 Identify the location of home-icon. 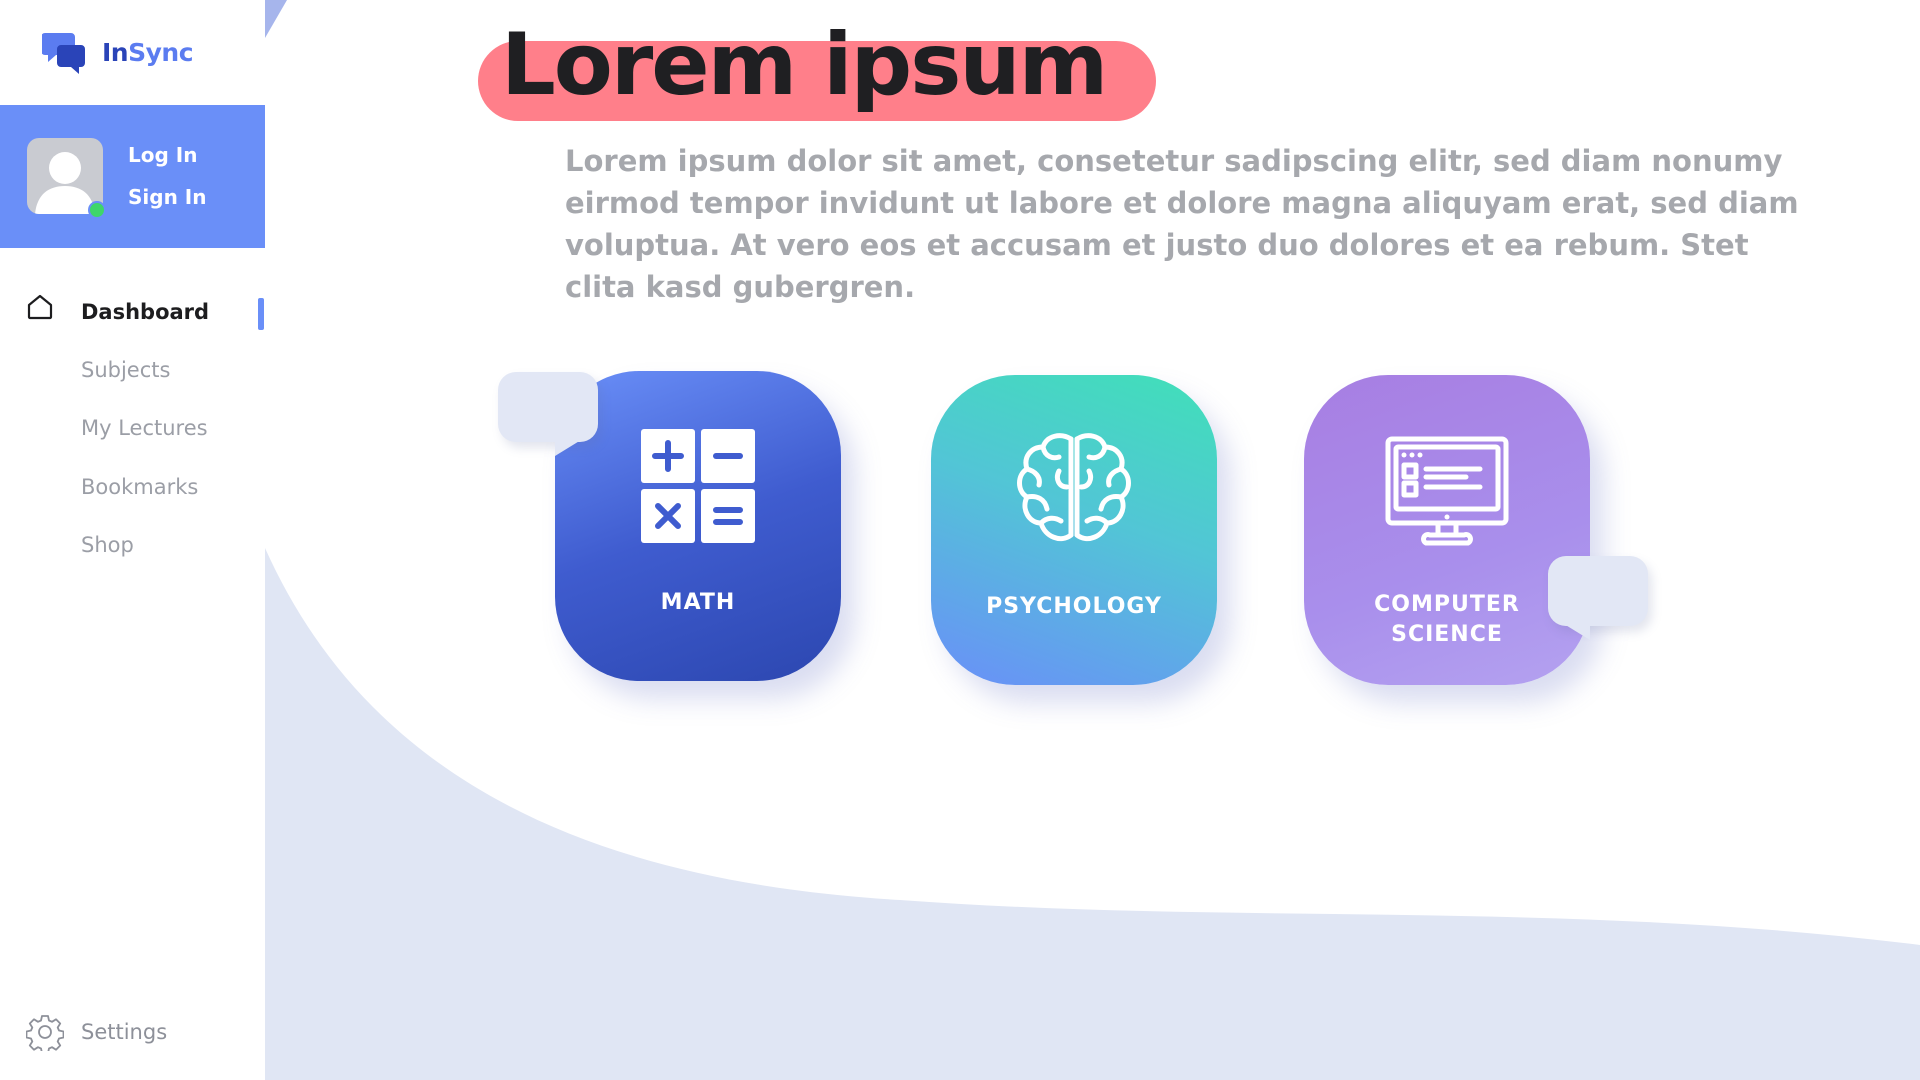
(40, 307).